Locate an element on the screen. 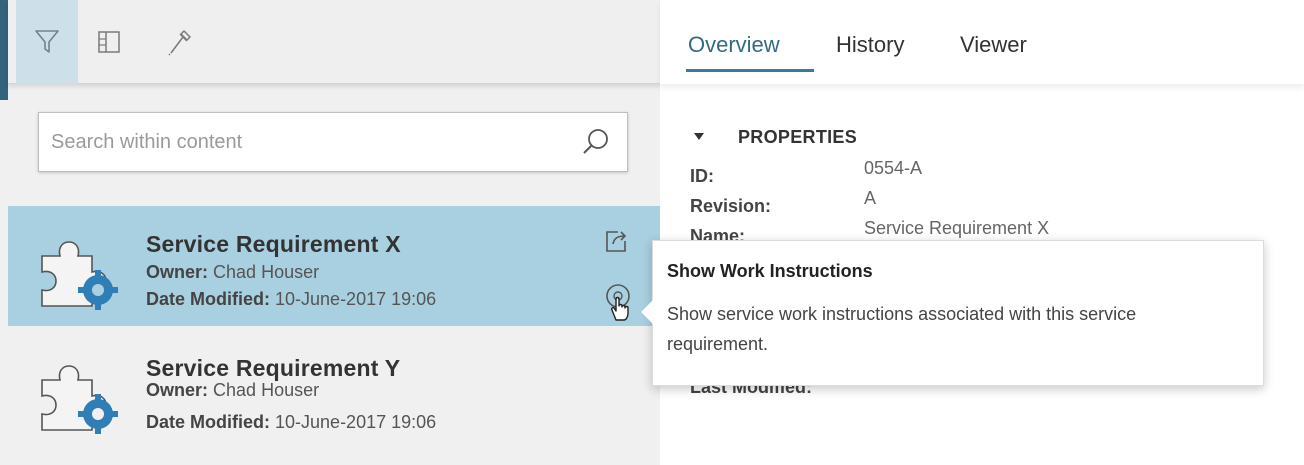  panel-layout-icon is located at coordinates (109, 42).